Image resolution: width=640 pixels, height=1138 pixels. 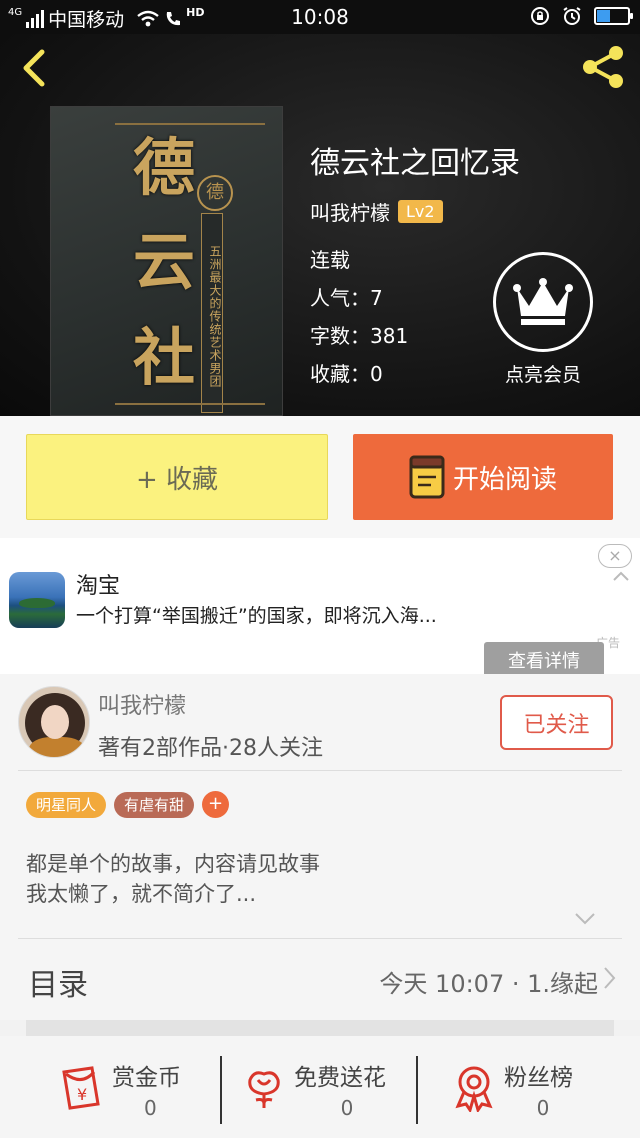 I want to click on cover-seal: 德, so click(x=215, y=193).